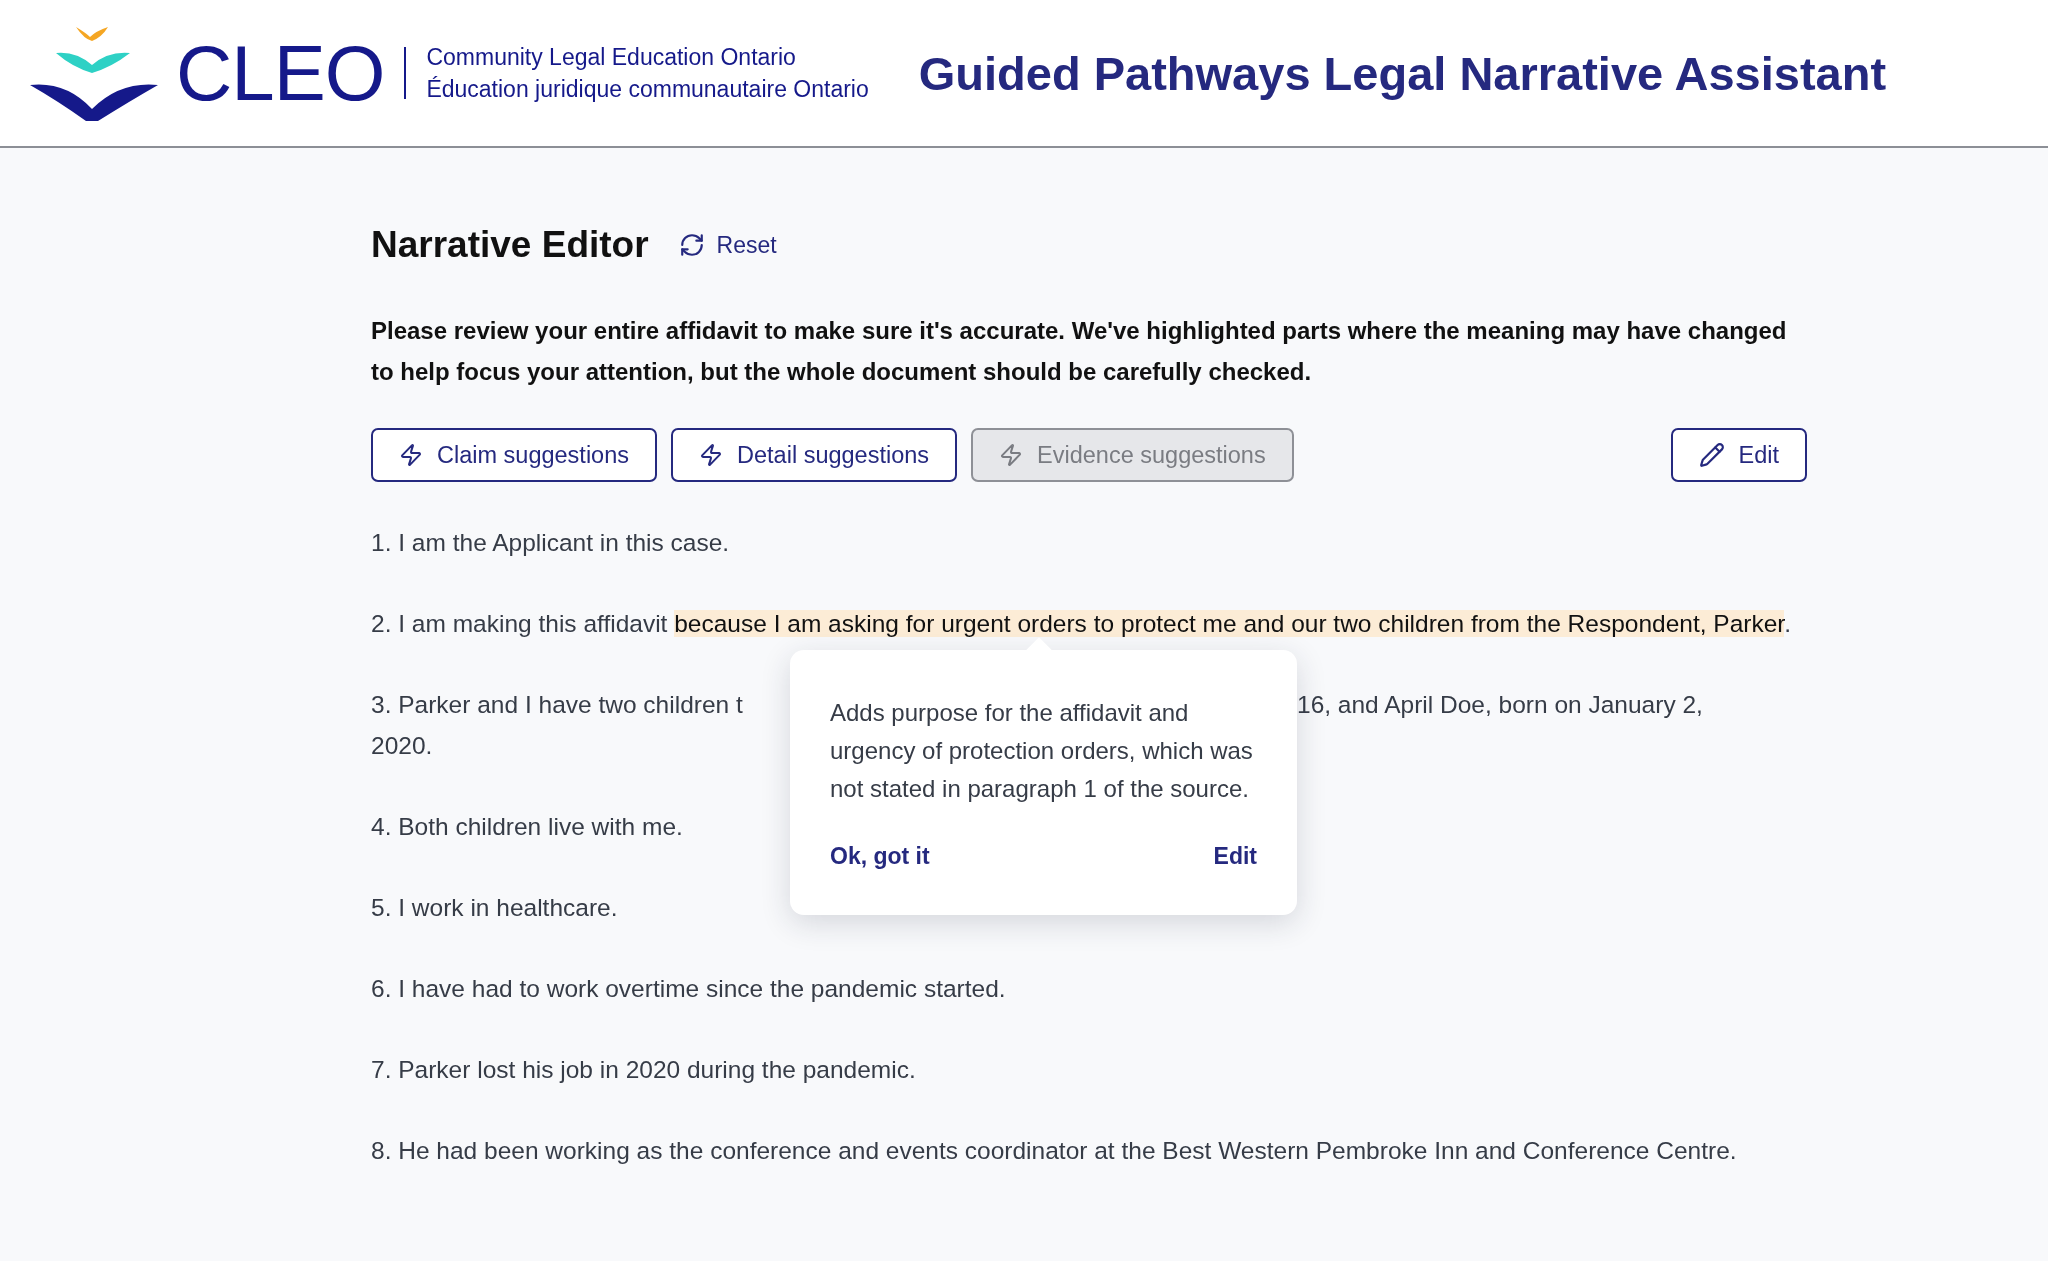 This screenshot has width=2048, height=1261. Describe the element at coordinates (1042, 751) in the screenshot. I see `popover-text: Adds purpose for the affidavit and urgency of protection orders, which was not stated in paragraph 1 of the source.` at that location.